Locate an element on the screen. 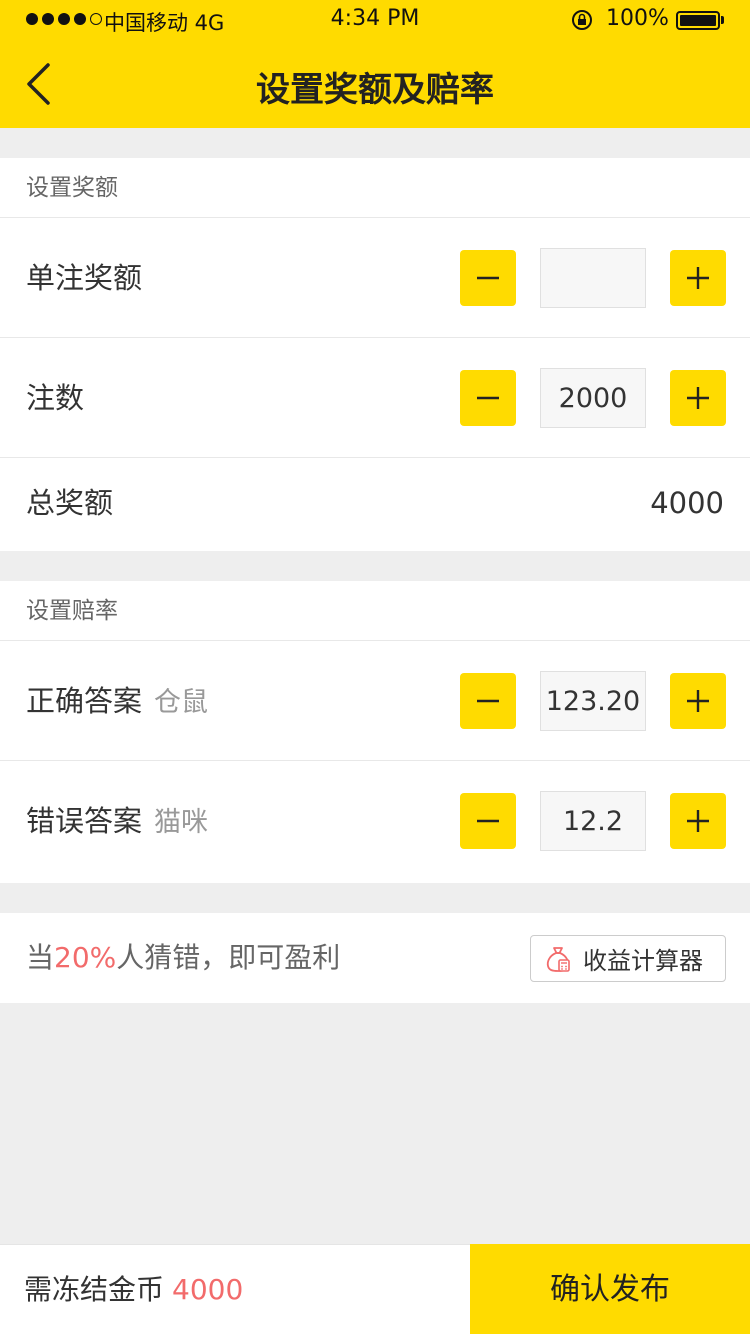 The height and width of the screenshot is (1334, 750). wrong-answer-label-group: 错误答案 猫咪 is located at coordinates (117, 821).